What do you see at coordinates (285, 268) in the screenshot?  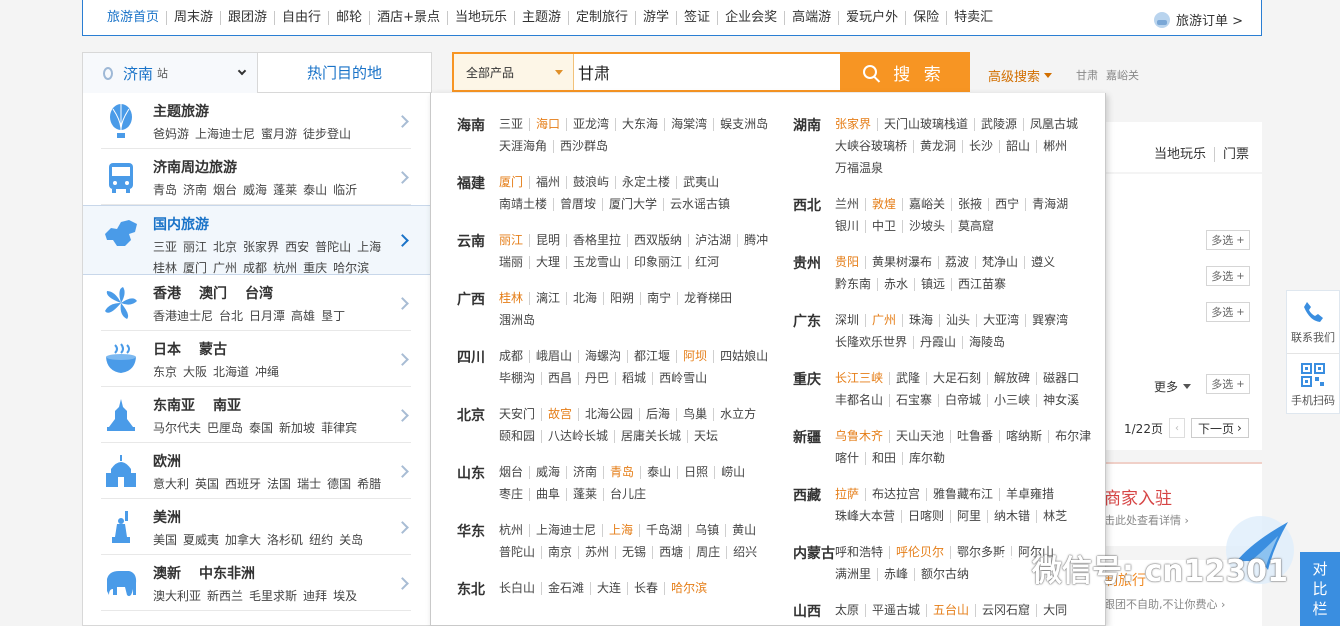 I see `category-link: 杭州` at bounding box center [285, 268].